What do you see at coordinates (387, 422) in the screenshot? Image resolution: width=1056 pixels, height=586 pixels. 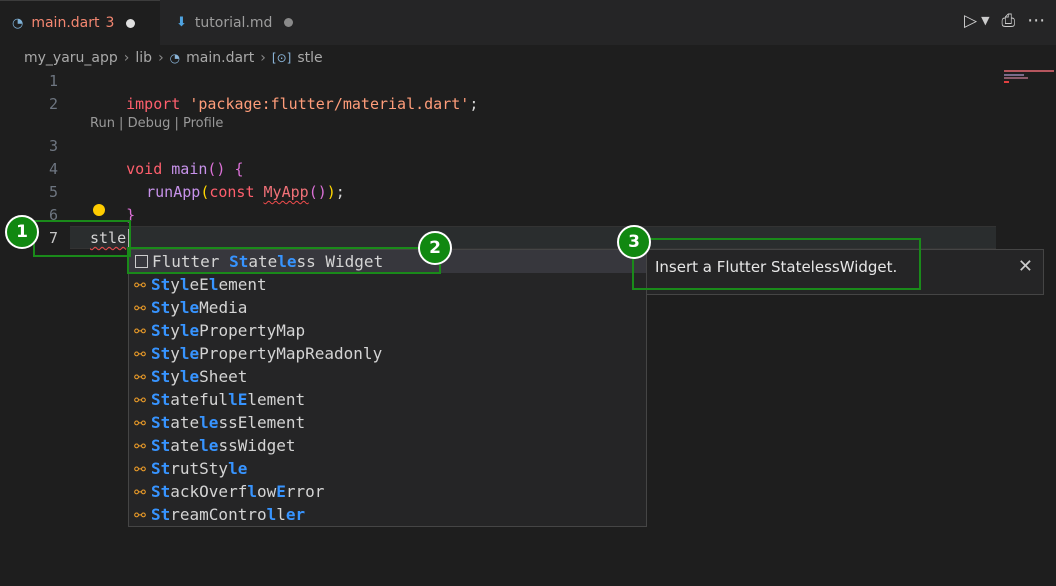 I see `suggestion-item: ⚯ StatelessElement` at bounding box center [387, 422].